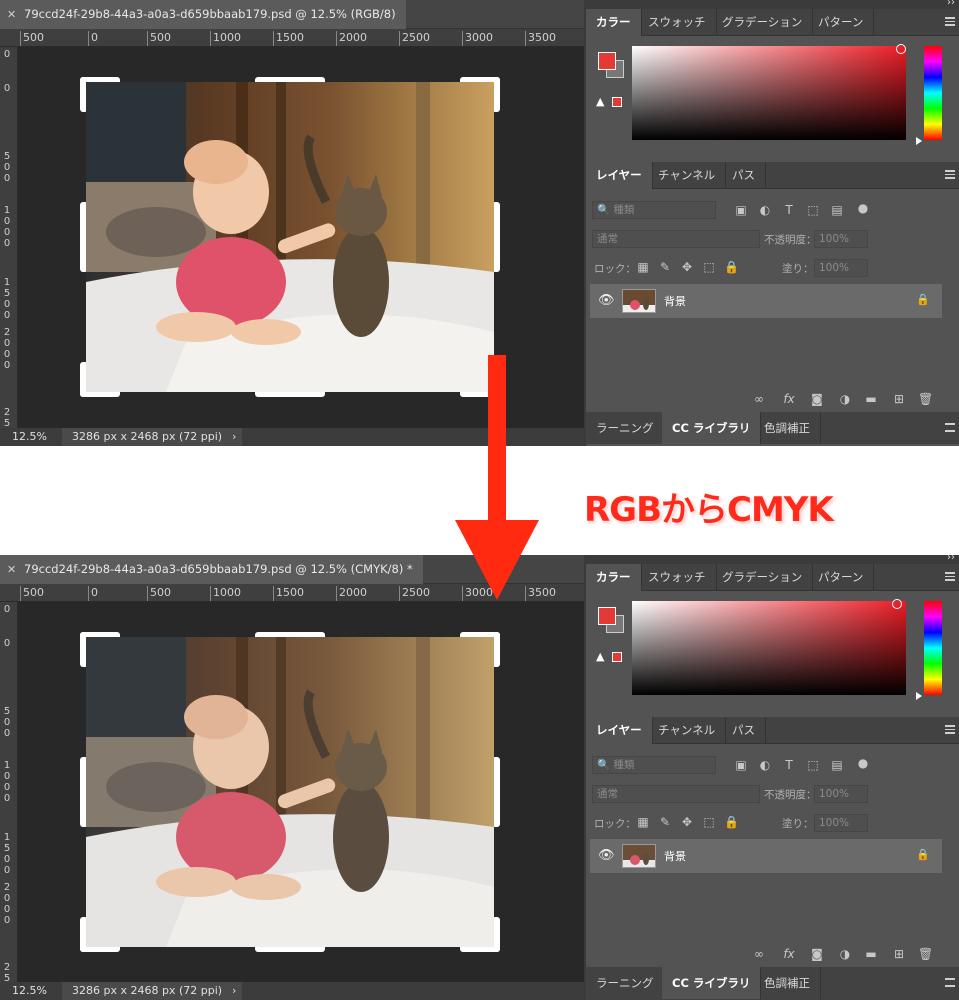  I want to click on visibility-eye-icon: 👁, so click(606, 300).